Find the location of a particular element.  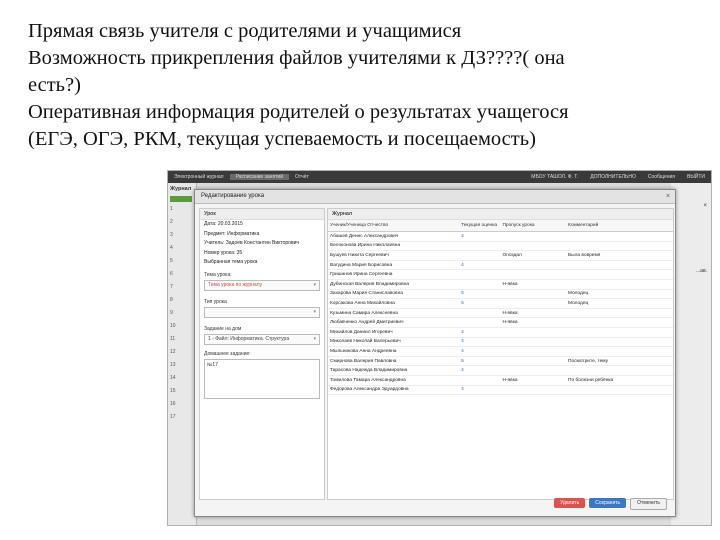

table-row: Абашев Денис Александрович 4 is located at coordinates (500, 236).